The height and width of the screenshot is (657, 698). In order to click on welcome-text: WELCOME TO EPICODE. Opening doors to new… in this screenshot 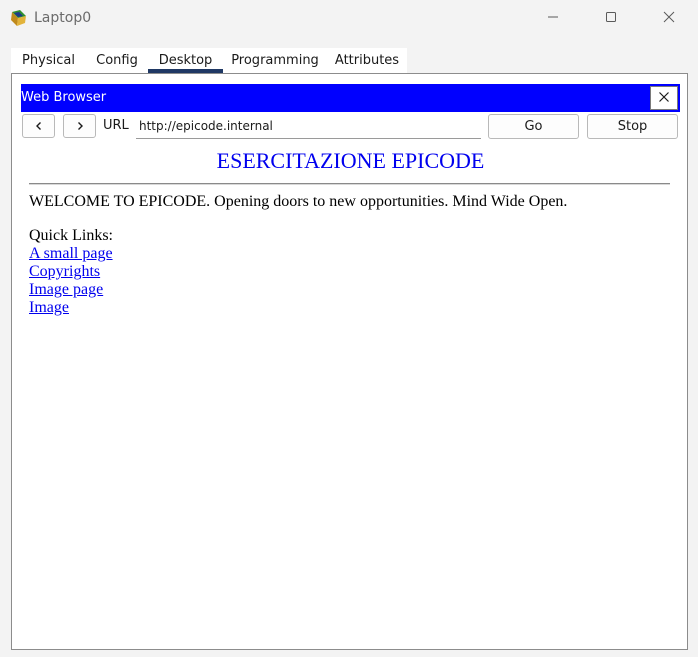, I will do `click(298, 201)`.